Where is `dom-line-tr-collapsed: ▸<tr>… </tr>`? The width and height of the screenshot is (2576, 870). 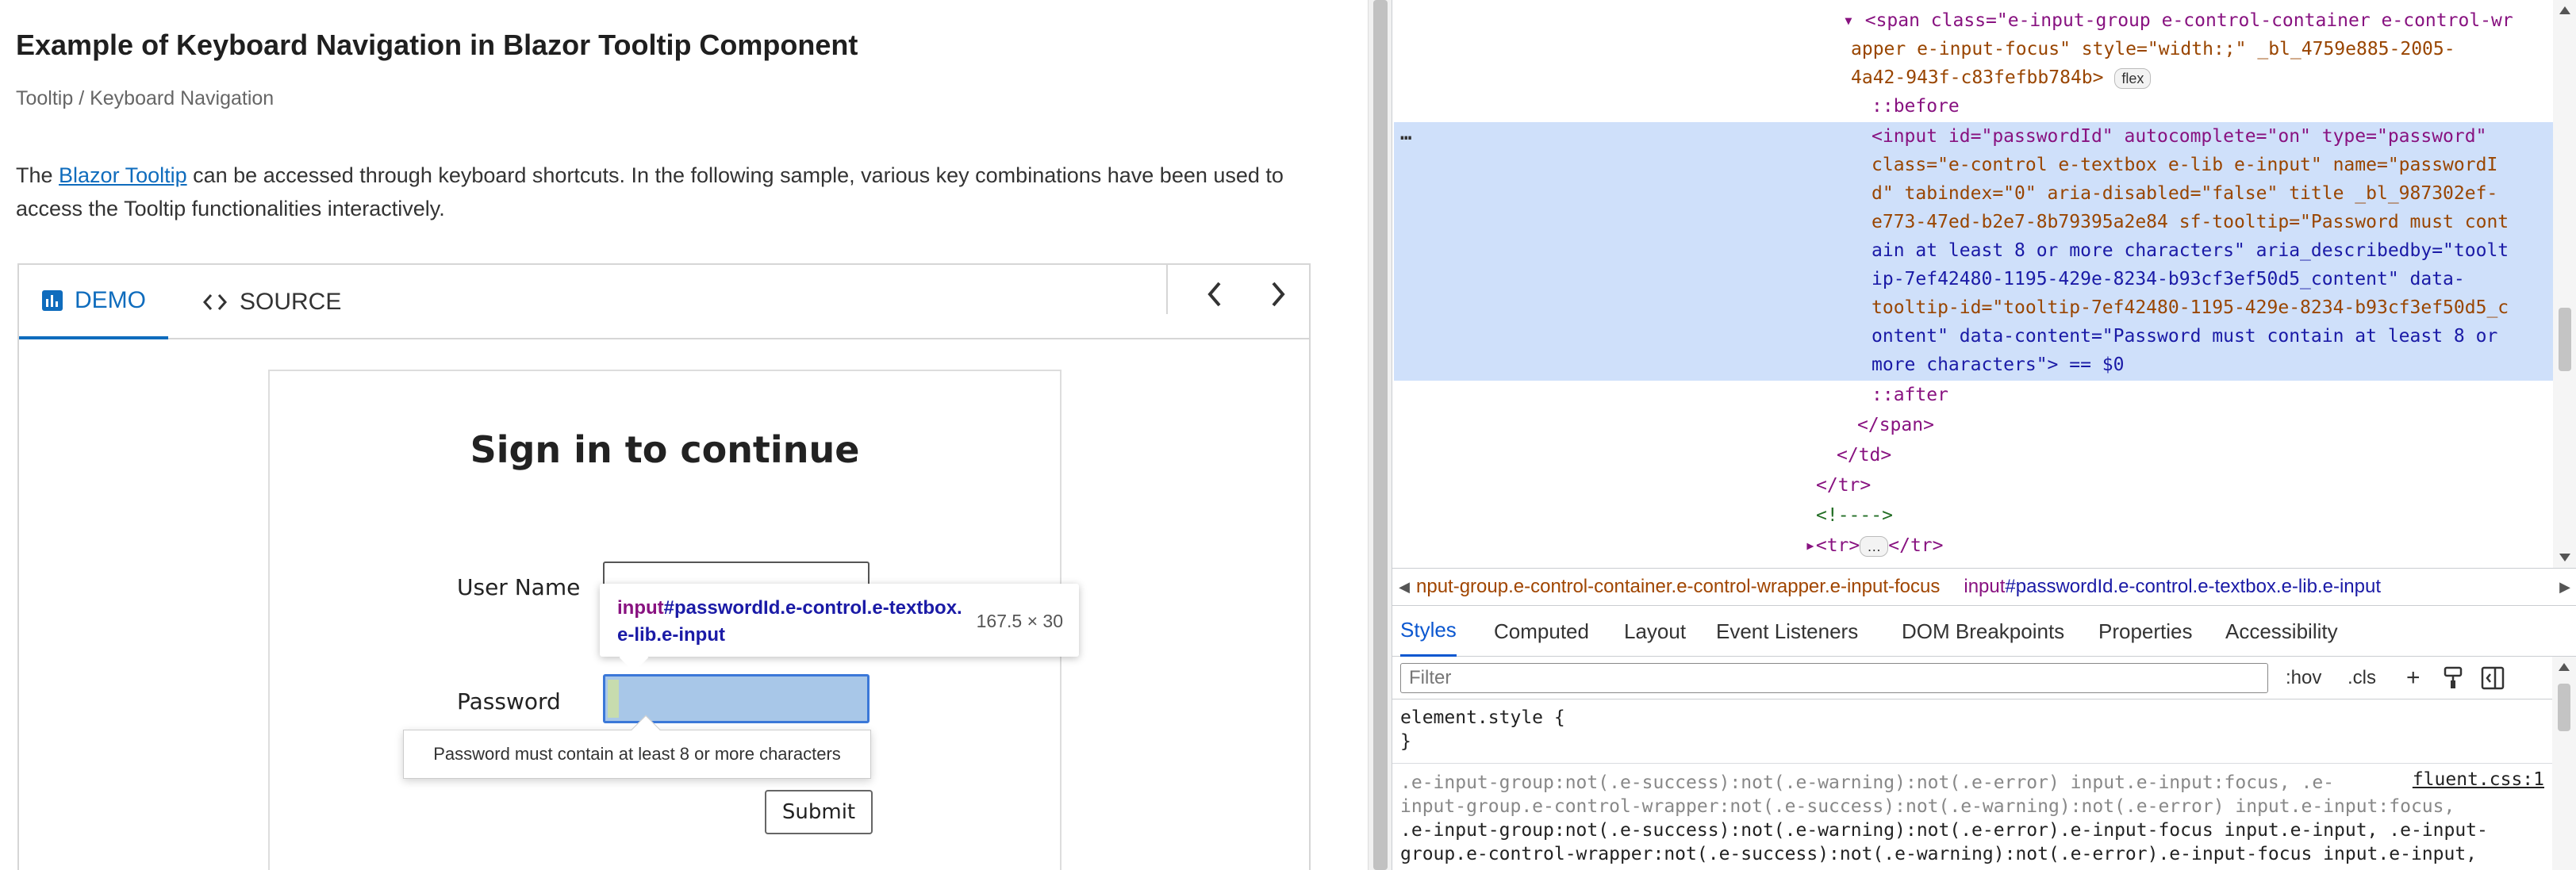
dom-line-tr-collapsed: ▸<tr>… </tr> is located at coordinates (1874, 545).